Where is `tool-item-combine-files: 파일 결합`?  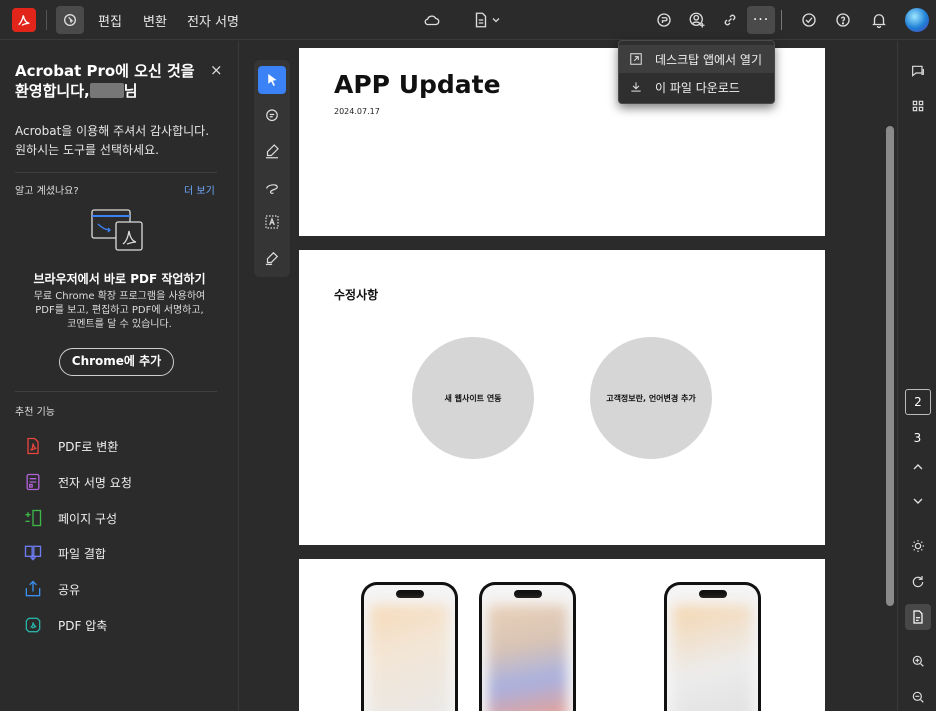
tool-item-combine-files: 파일 결합 is located at coordinates (64, 553).